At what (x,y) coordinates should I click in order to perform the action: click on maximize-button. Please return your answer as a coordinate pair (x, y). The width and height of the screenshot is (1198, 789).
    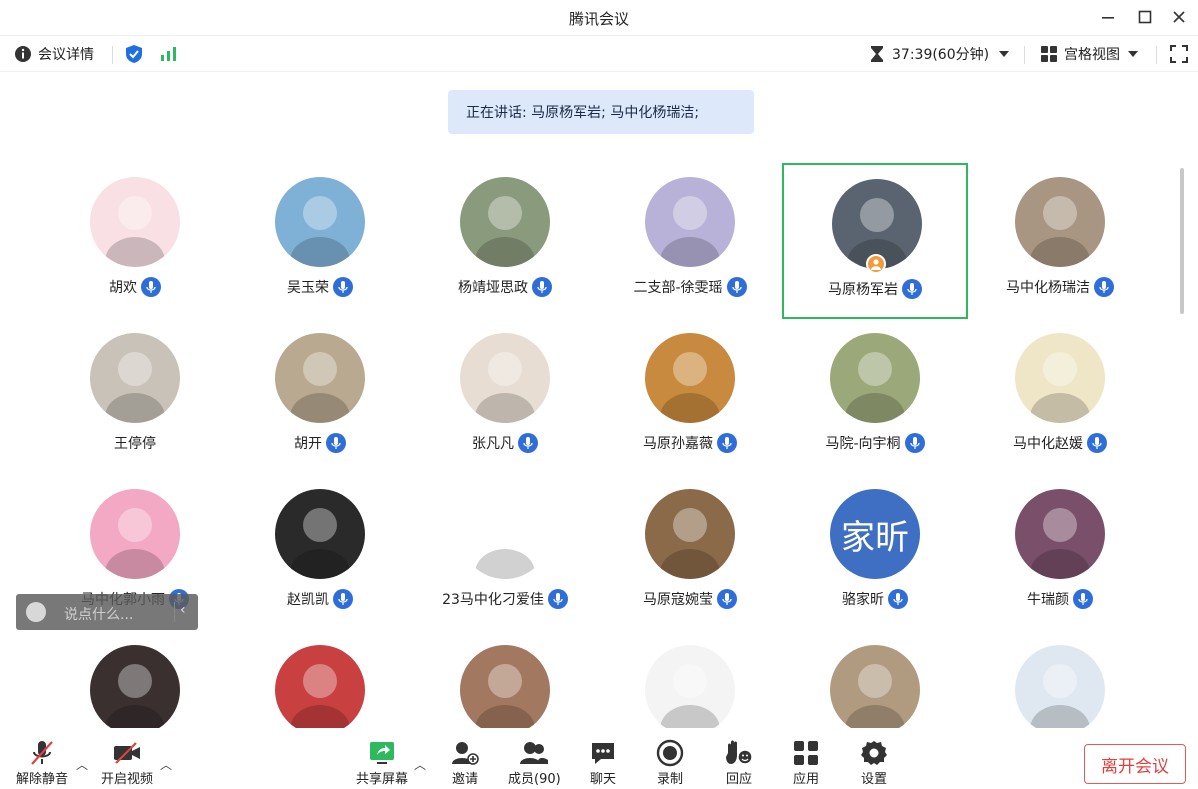
    Looking at the image, I should click on (1145, 17).